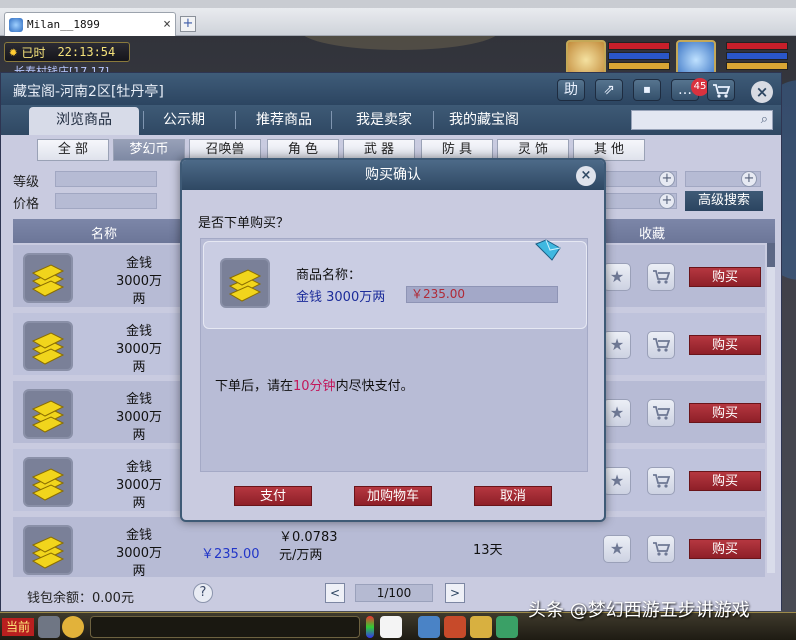 This screenshot has height=640, width=796. I want to click on item-name-value: 金钱 3000万两, so click(341, 297).